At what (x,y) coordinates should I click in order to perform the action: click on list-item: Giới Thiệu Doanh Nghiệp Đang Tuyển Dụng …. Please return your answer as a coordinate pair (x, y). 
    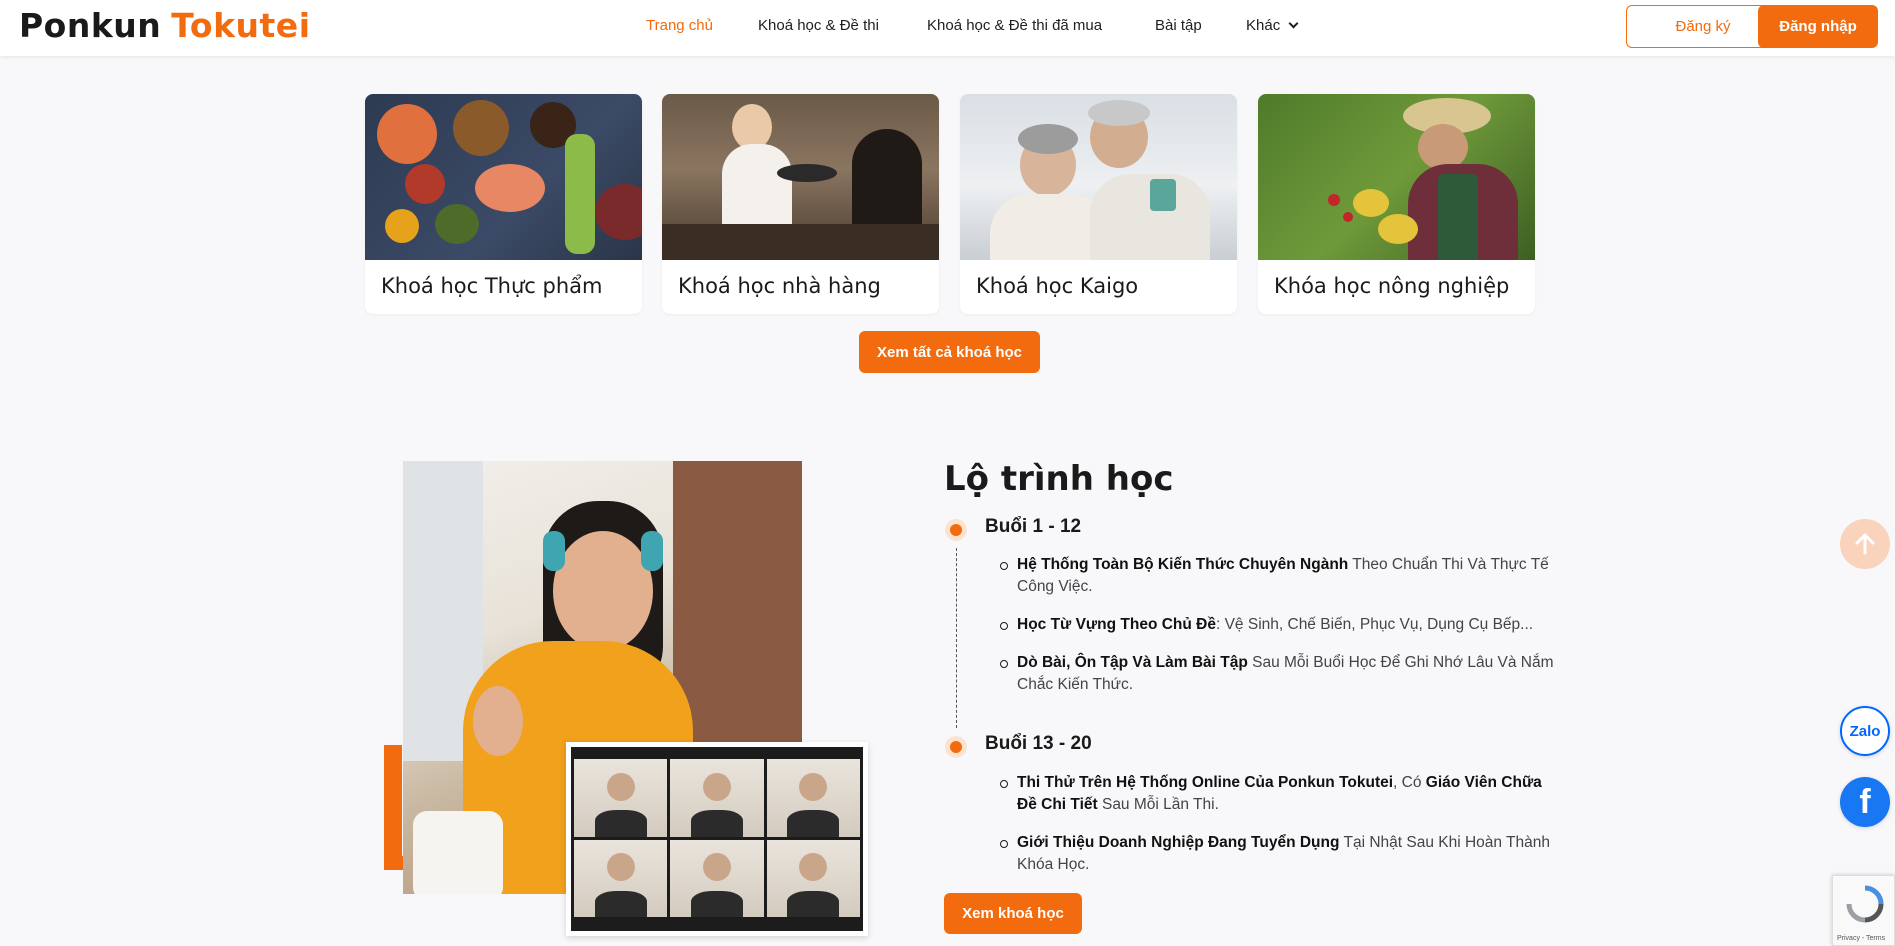
    Looking at the image, I should click on (1278, 854).